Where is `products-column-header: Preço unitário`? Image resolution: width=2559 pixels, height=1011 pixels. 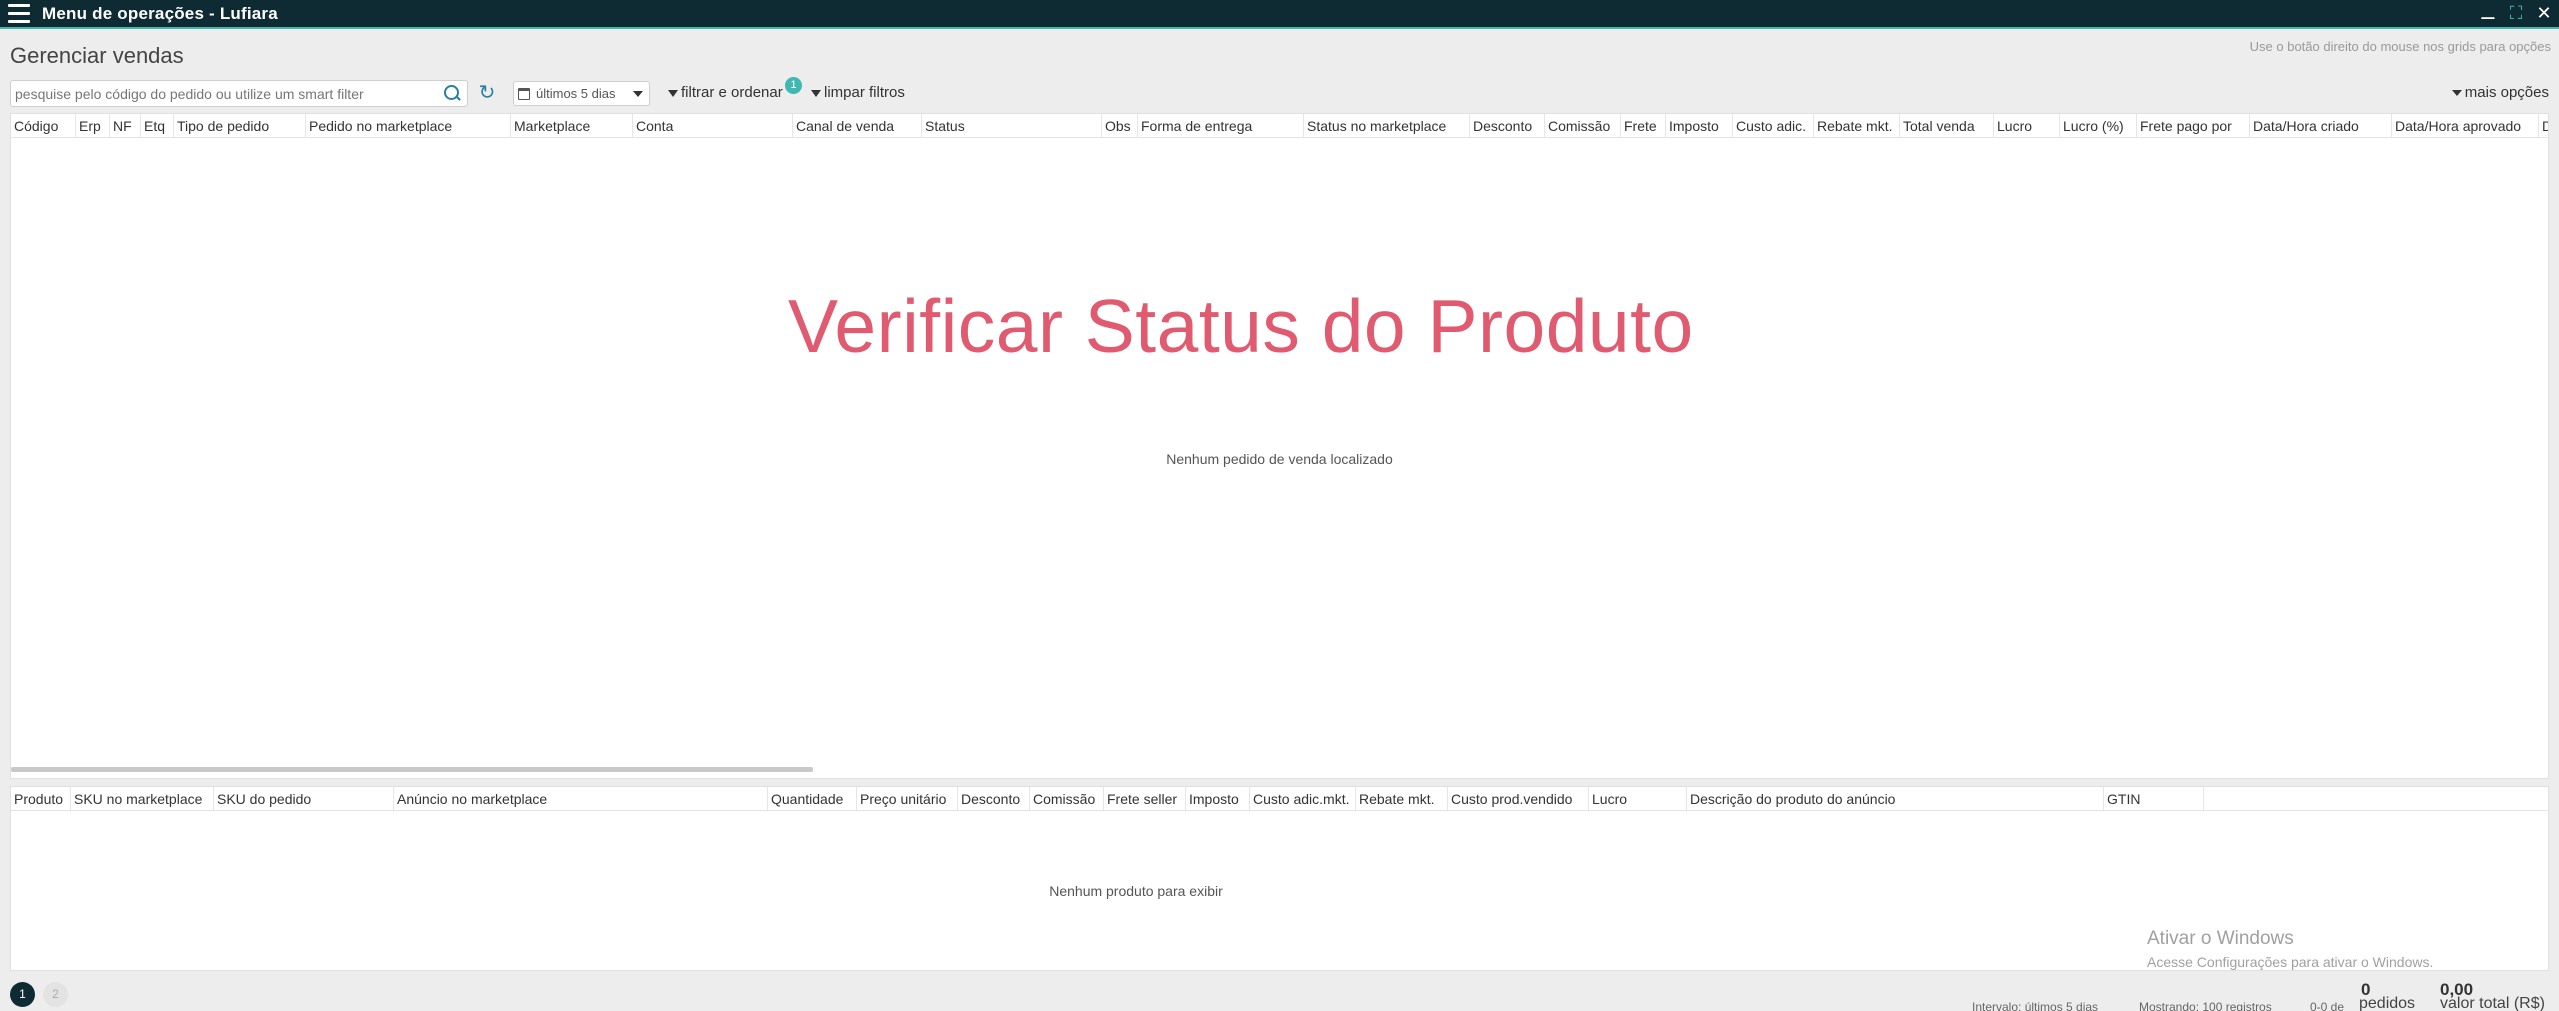 products-column-header: Preço unitário is located at coordinates (907, 799).